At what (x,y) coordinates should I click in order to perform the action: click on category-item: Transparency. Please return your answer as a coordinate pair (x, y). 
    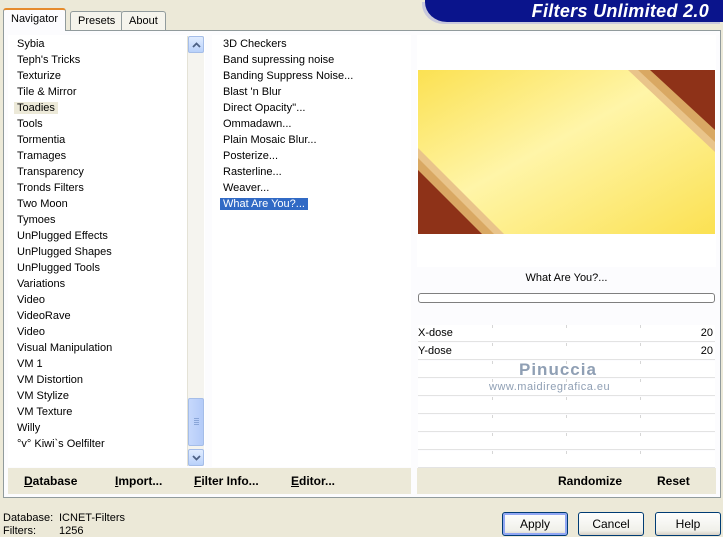
    Looking at the image, I should click on (47, 172).